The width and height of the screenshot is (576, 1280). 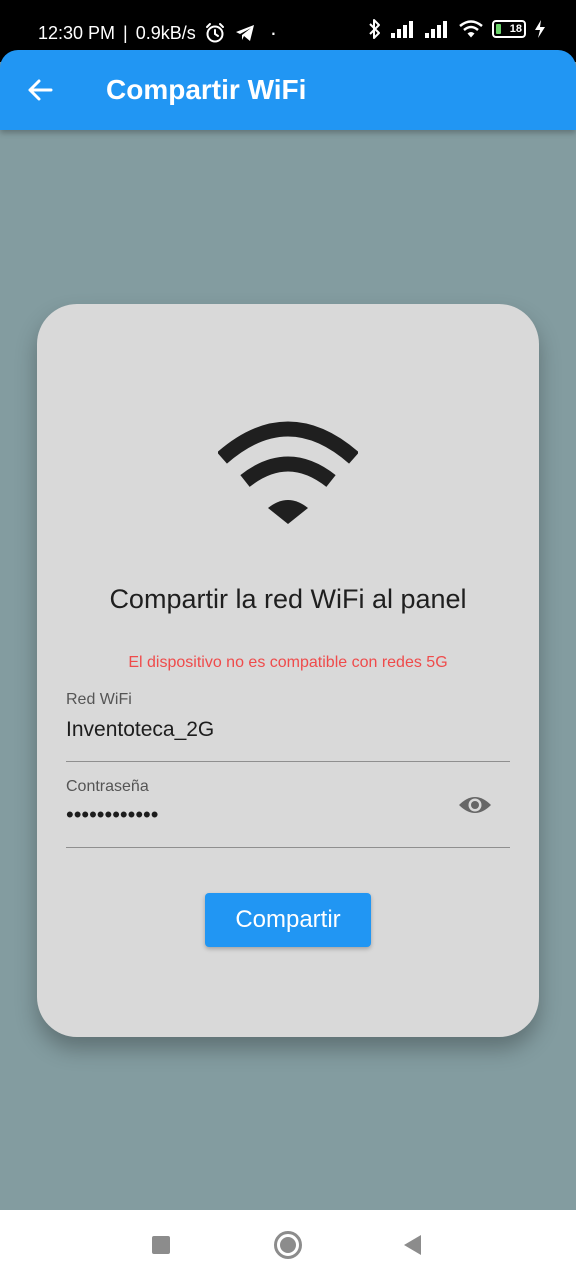 What do you see at coordinates (77, 32) in the screenshot?
I see `status-time: 12:30 PM` at bounding box center [77, 32].